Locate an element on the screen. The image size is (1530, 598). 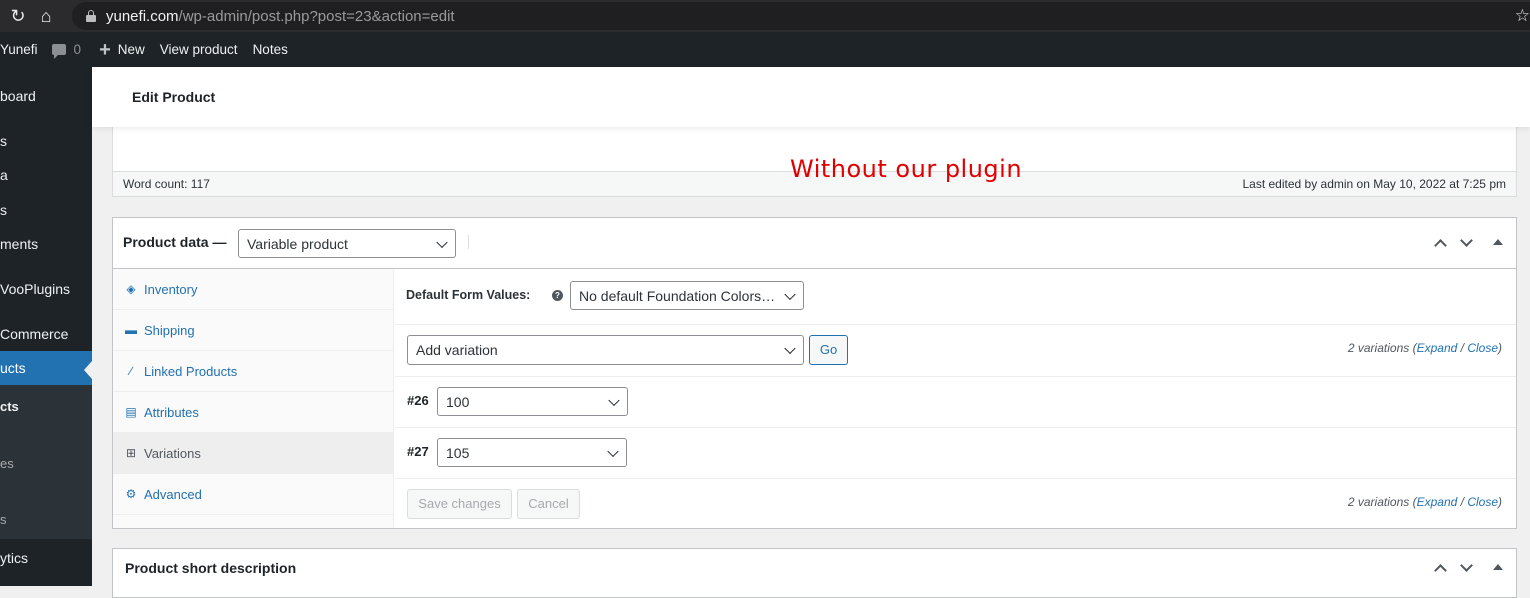
tab-shipping: ▬ Shipping is located at coordinates (253, 330).